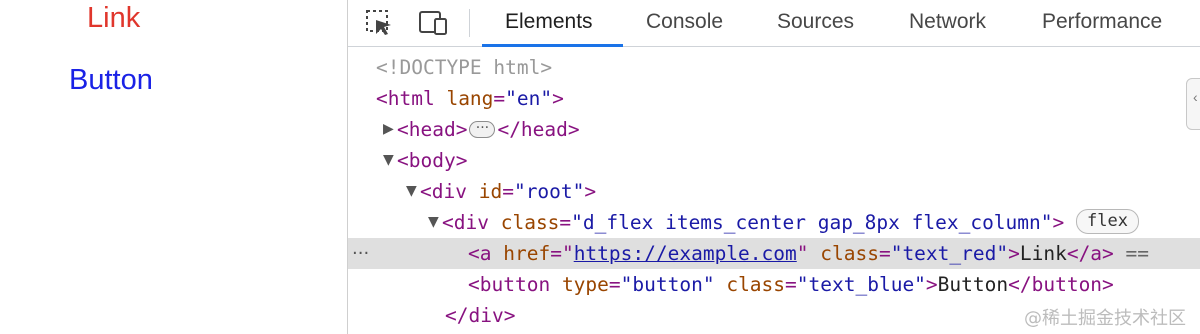 The width and height of the screenshot is (1200, 334). What do you see at coordinates (774, 160) in the screenshot?
I see `dom-node-body: ▼ <body>` at bounding box center [774, 160].